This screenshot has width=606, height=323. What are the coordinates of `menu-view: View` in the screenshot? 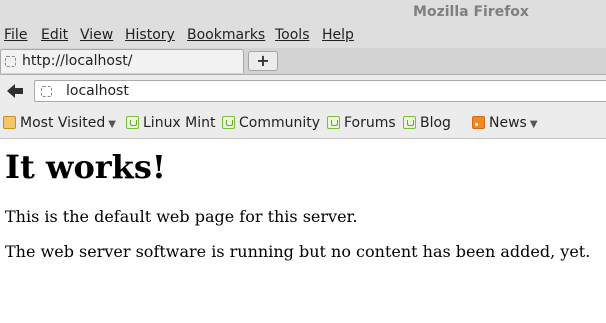 It's located at (96, 35).